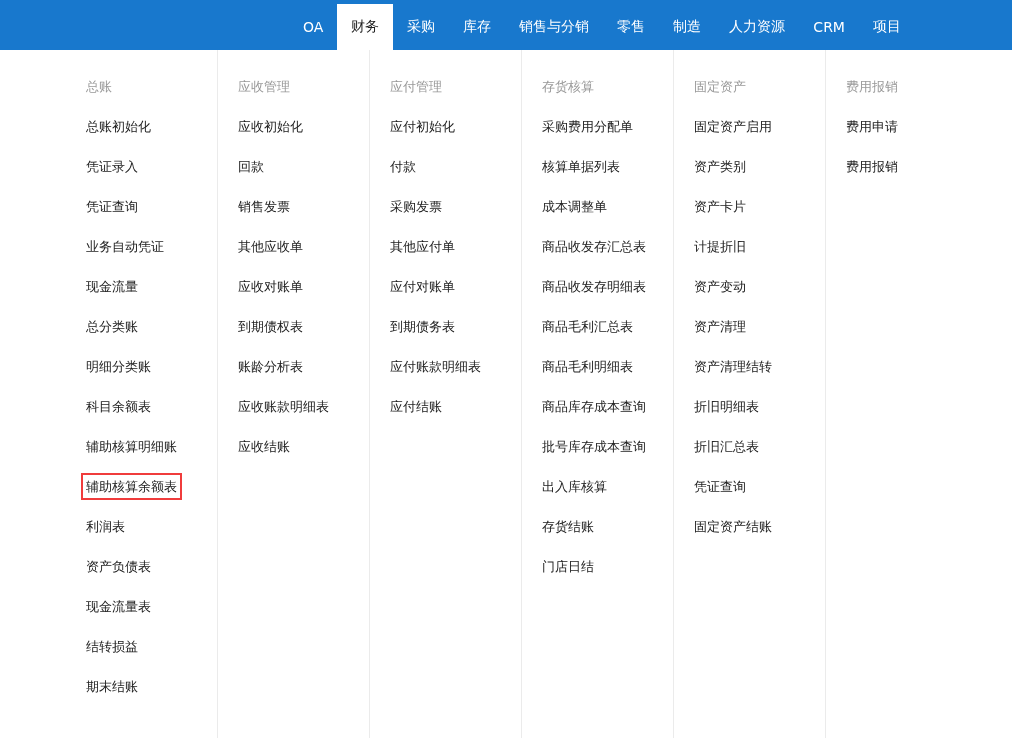 This screenshot has height=738, width=1012. Describe the element at coordinates (872, 87) in the screenshot. I see `column-heading: 费用报销` at that location.